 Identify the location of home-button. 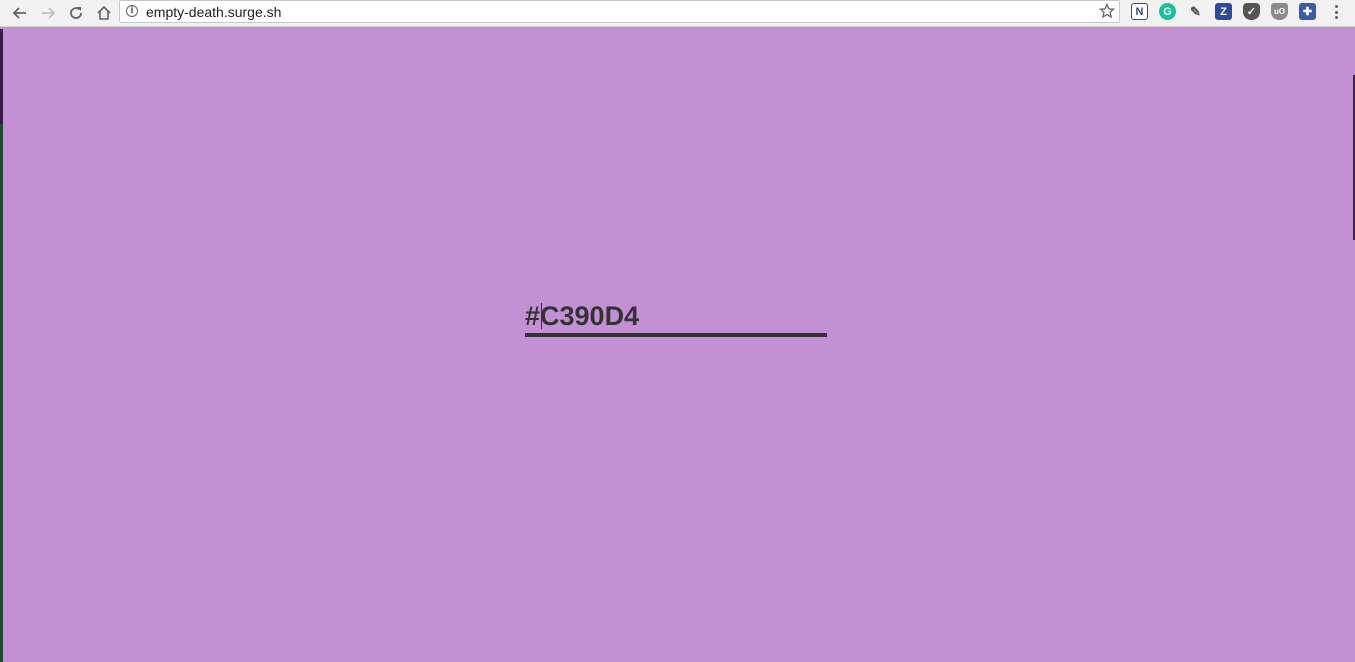
(104, 13).